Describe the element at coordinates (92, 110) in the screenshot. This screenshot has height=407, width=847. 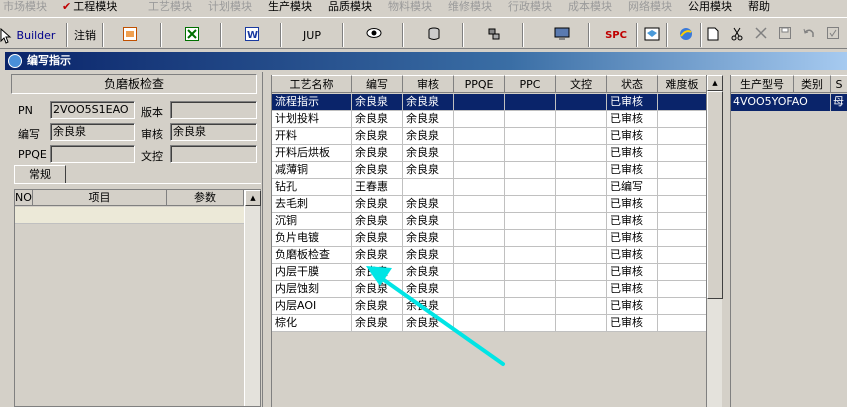
I see `pn-field: 2VOO5S1EAO` at that location.